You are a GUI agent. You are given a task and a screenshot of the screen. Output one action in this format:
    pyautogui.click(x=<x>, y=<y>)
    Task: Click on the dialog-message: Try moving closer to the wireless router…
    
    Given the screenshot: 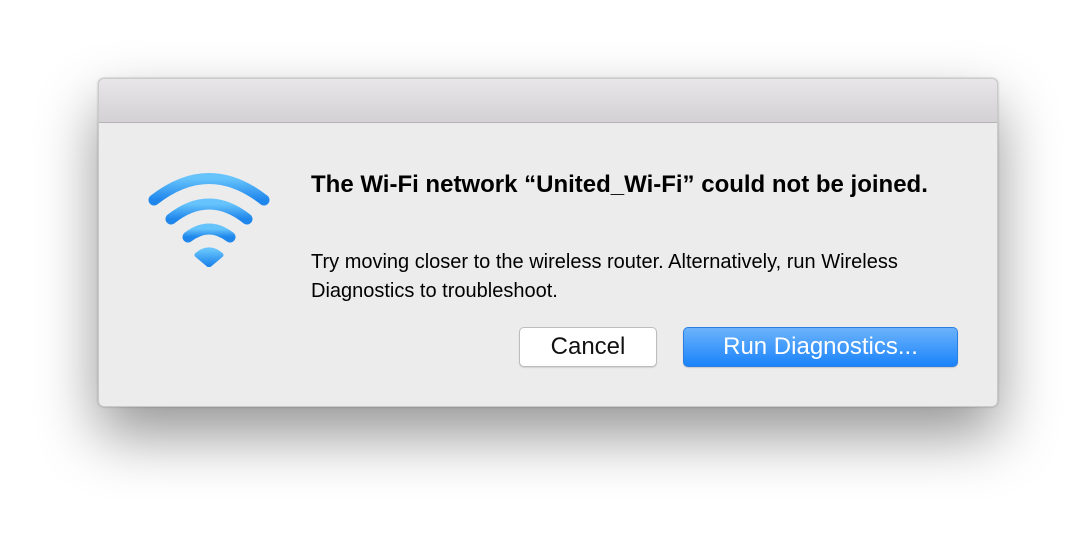 What is the action you would take?
    pyautogui.click(x=604, y=276)
    